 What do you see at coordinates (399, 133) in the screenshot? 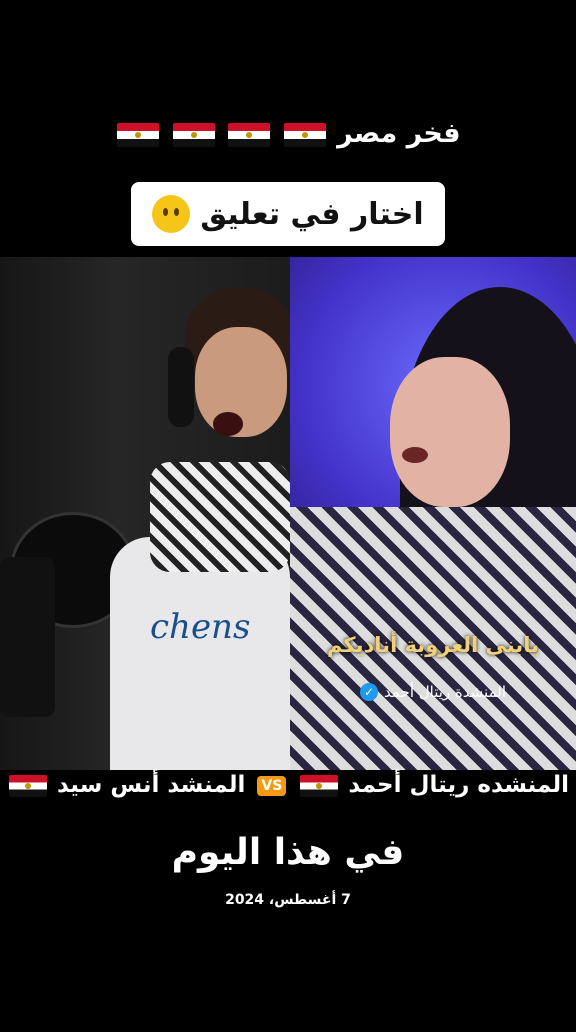
I see `header-title: فخر مصر` at bounding box center [399, 133].